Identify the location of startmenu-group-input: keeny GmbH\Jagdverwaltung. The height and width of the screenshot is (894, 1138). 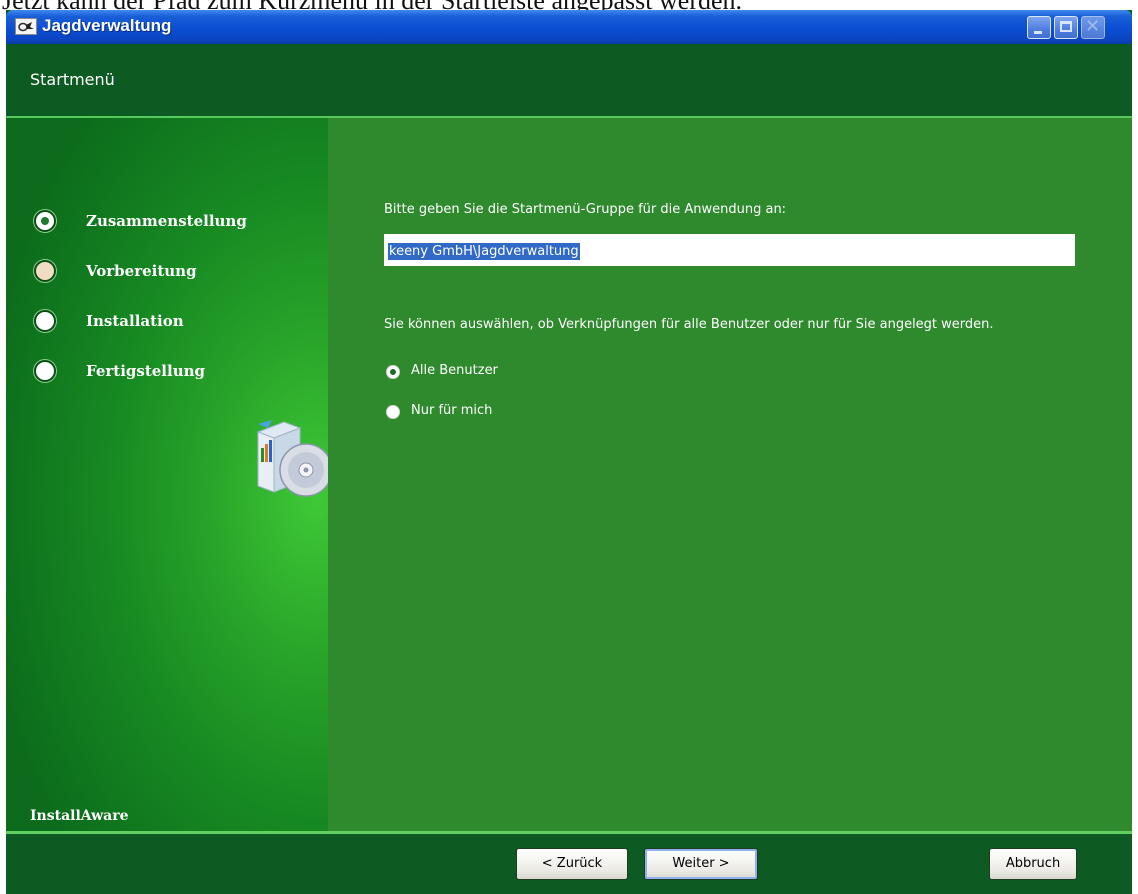
(729, 250).